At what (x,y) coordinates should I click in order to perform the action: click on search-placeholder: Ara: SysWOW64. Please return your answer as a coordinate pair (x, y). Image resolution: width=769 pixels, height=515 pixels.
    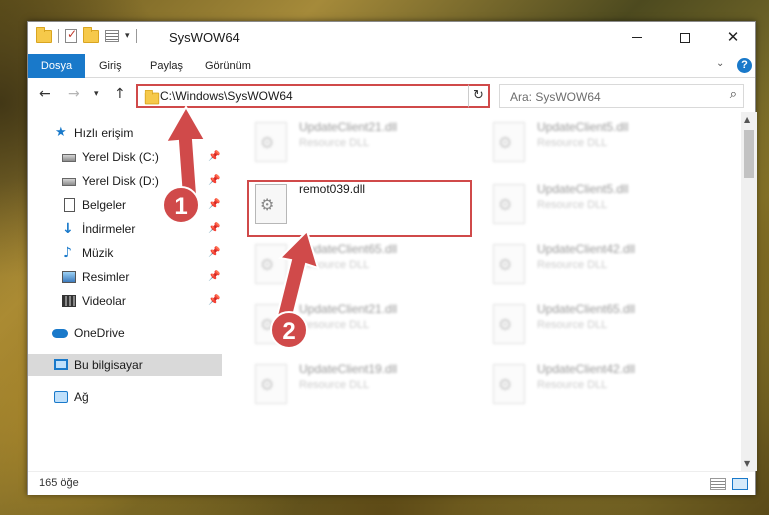
    Looking at the image, I should click on (555, 97).